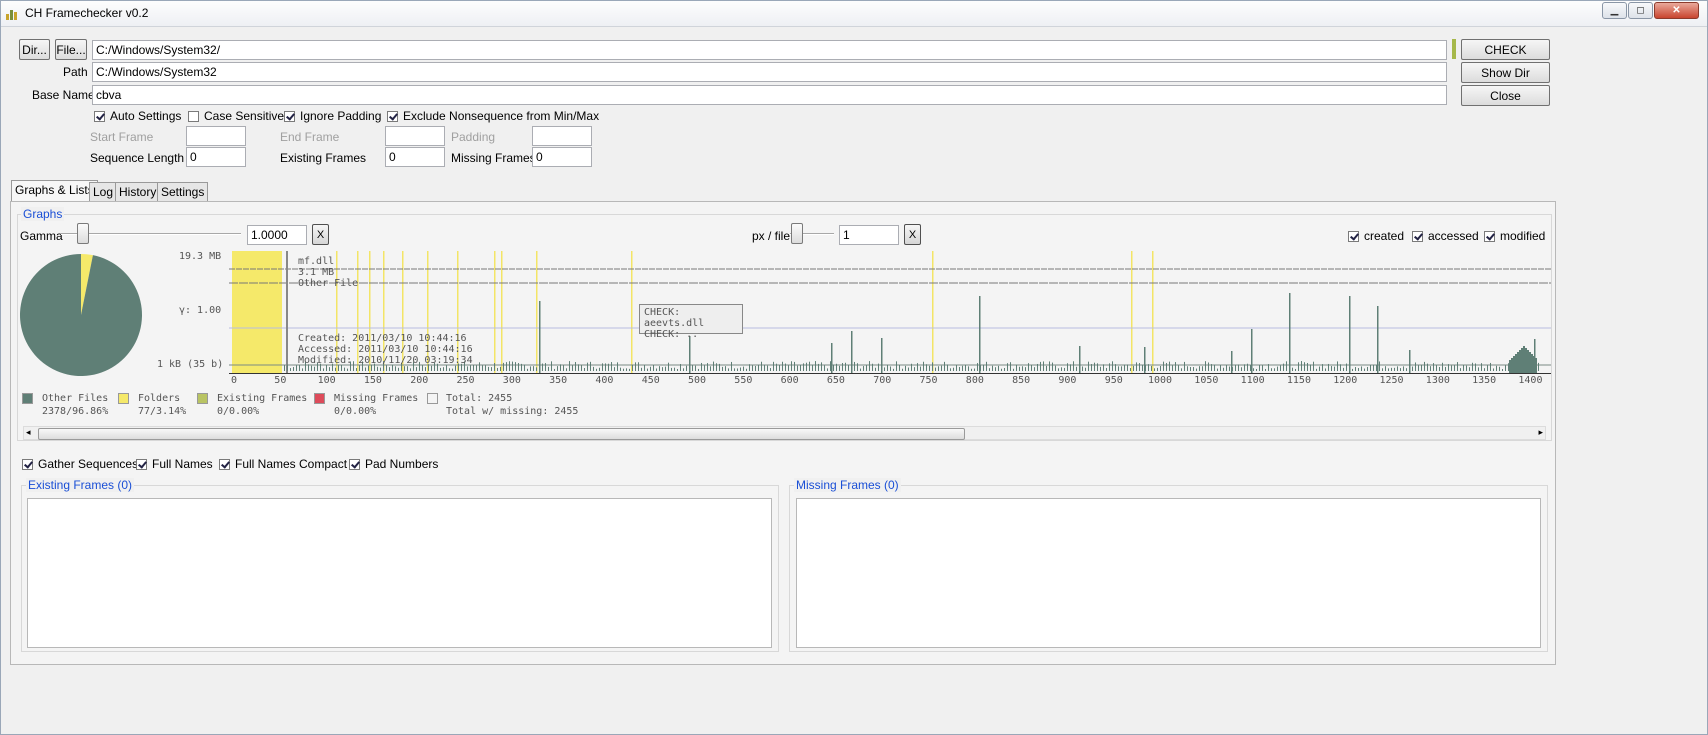  Describe the element at coordinates (319, 398) in the screenshot. I see `missing-frames-swatch` at that location.